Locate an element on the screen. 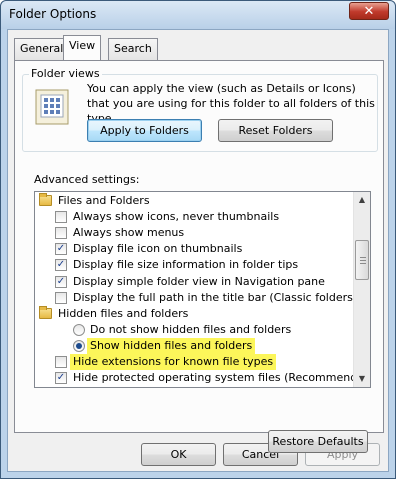  setting-checkbox-row: Always show menus is located at coordinates (194, 233).